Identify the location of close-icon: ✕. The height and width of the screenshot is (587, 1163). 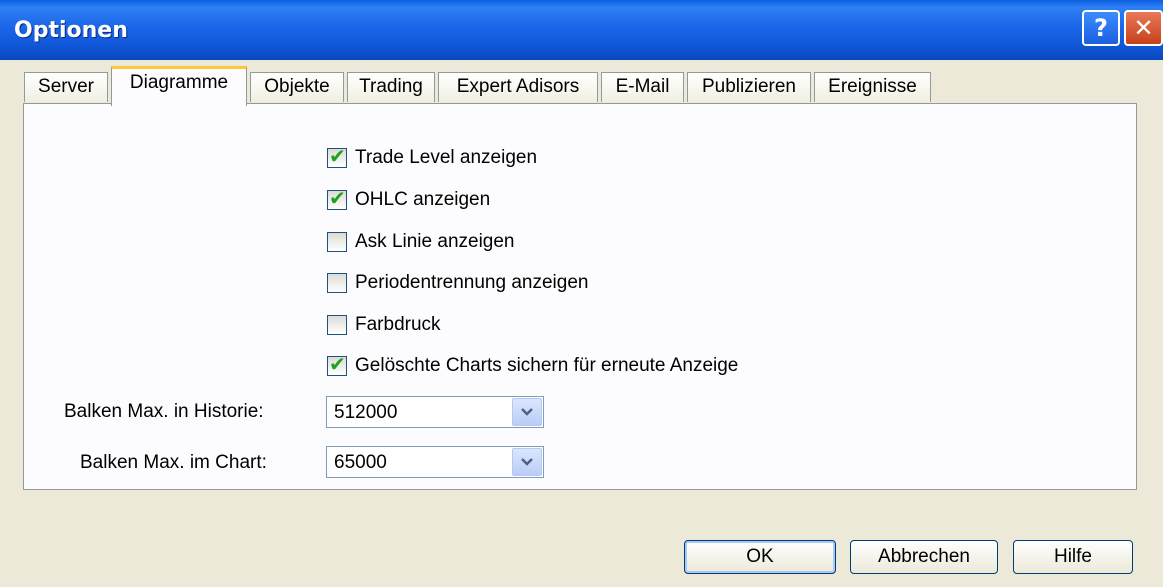
(1143, 28).